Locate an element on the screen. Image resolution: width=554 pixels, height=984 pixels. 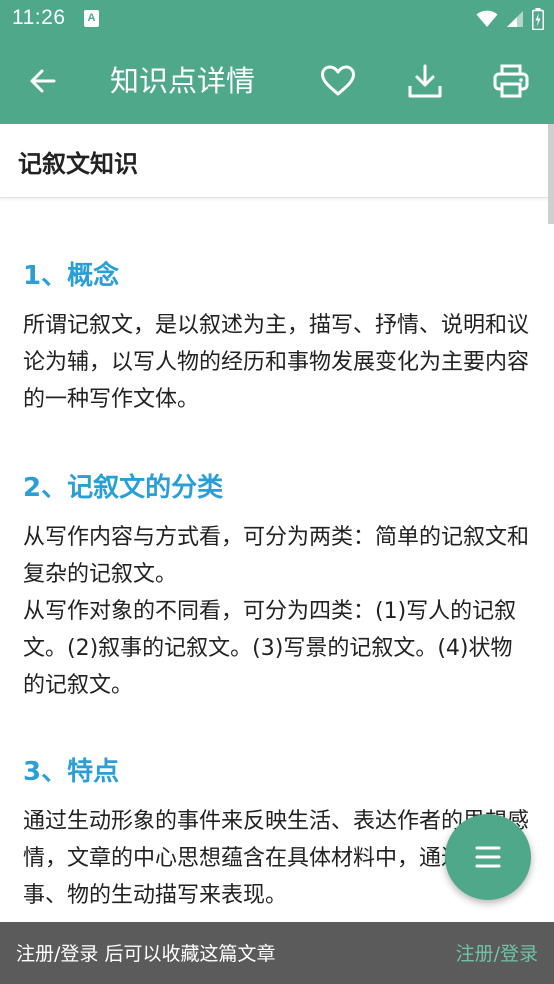
menu-icon is located at coordinates (488, 857).